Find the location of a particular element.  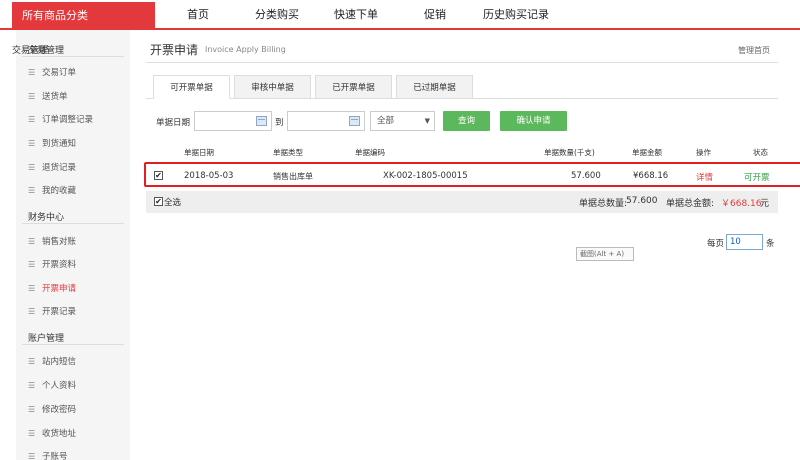

currency-suffix: 元 is located at coordinates (765, 204).